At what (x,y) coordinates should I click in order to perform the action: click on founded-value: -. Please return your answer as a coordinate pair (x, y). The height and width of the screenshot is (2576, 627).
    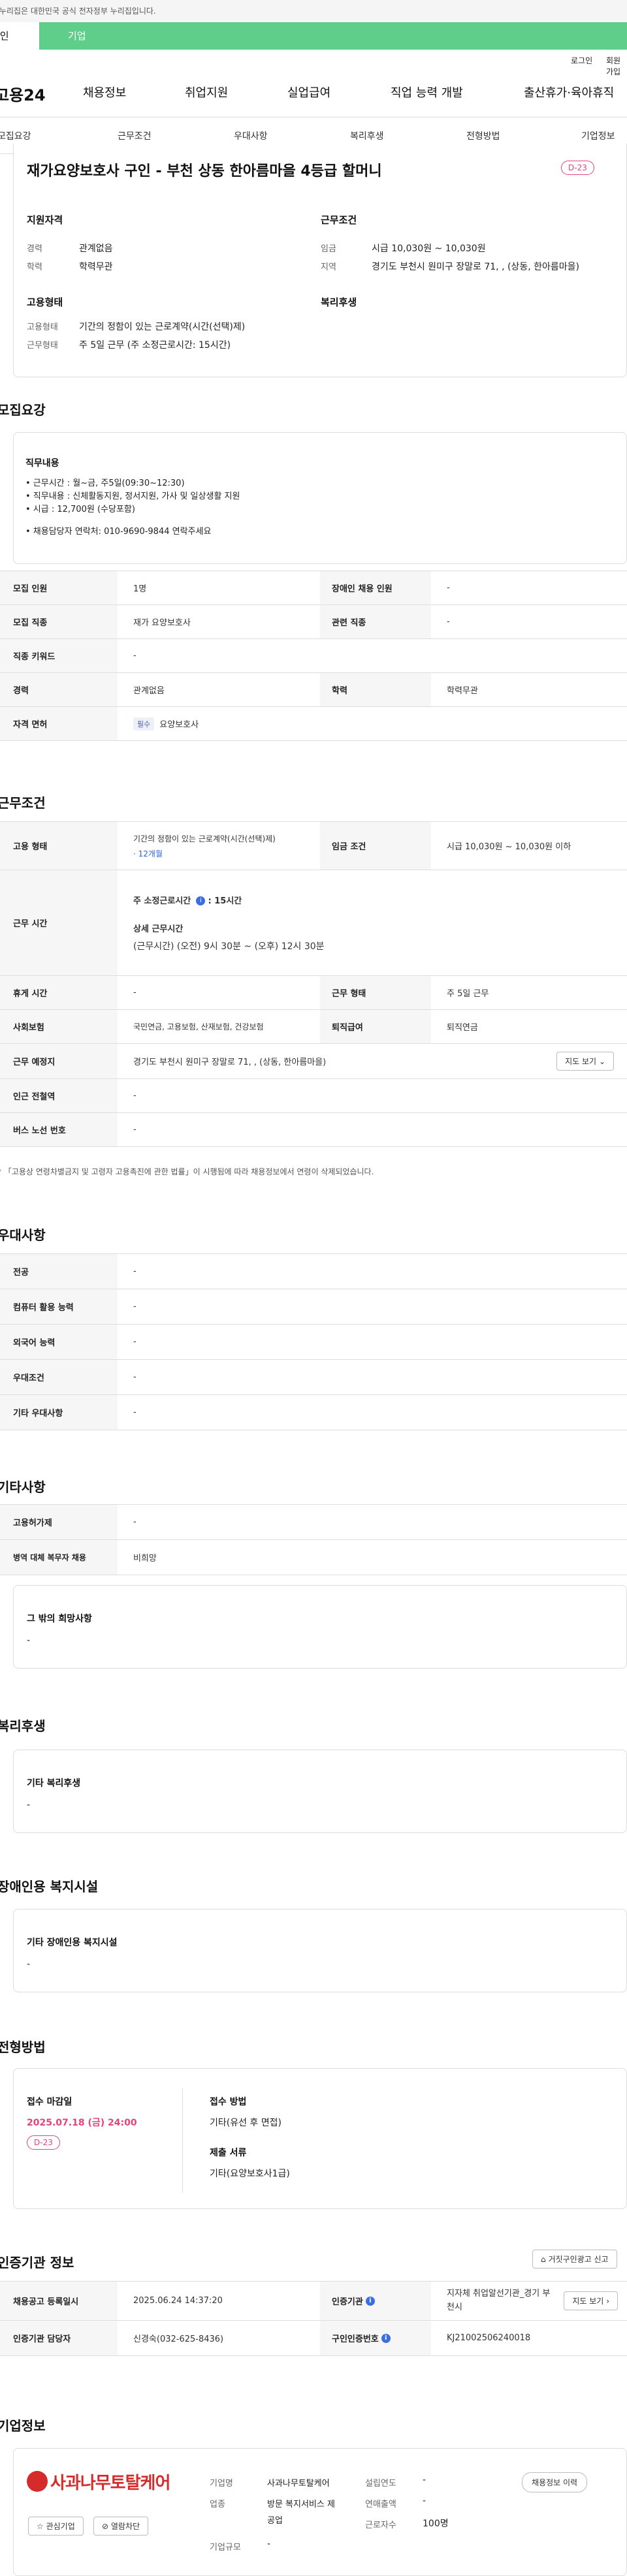
    Looking at the image, I should click on (424, 2480).